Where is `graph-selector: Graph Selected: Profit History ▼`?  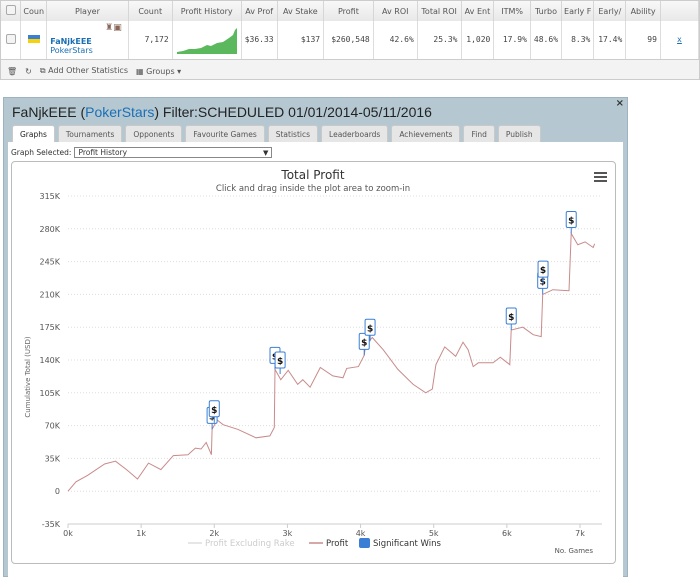 graph-selector: Graph Selected: Profit History ▼ is located at coordinates (142, 152).